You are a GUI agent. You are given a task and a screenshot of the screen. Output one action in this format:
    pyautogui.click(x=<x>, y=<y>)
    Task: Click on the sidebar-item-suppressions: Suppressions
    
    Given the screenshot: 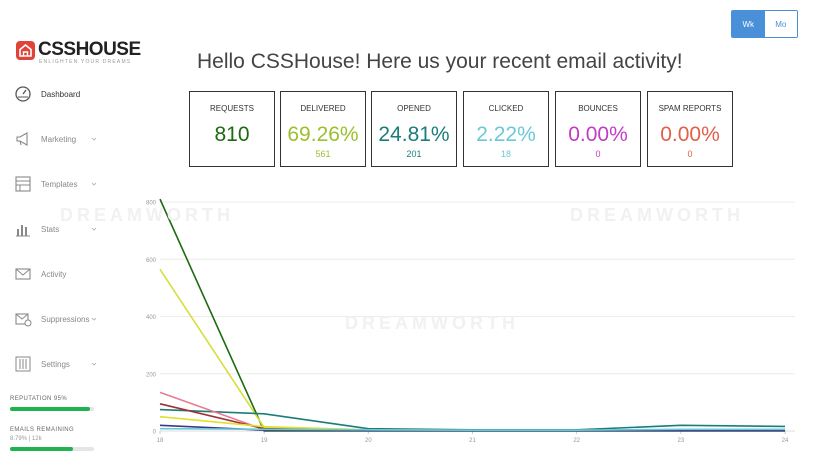 What is the action you would take?
    pyautogui.click(x=65, y=319)
    